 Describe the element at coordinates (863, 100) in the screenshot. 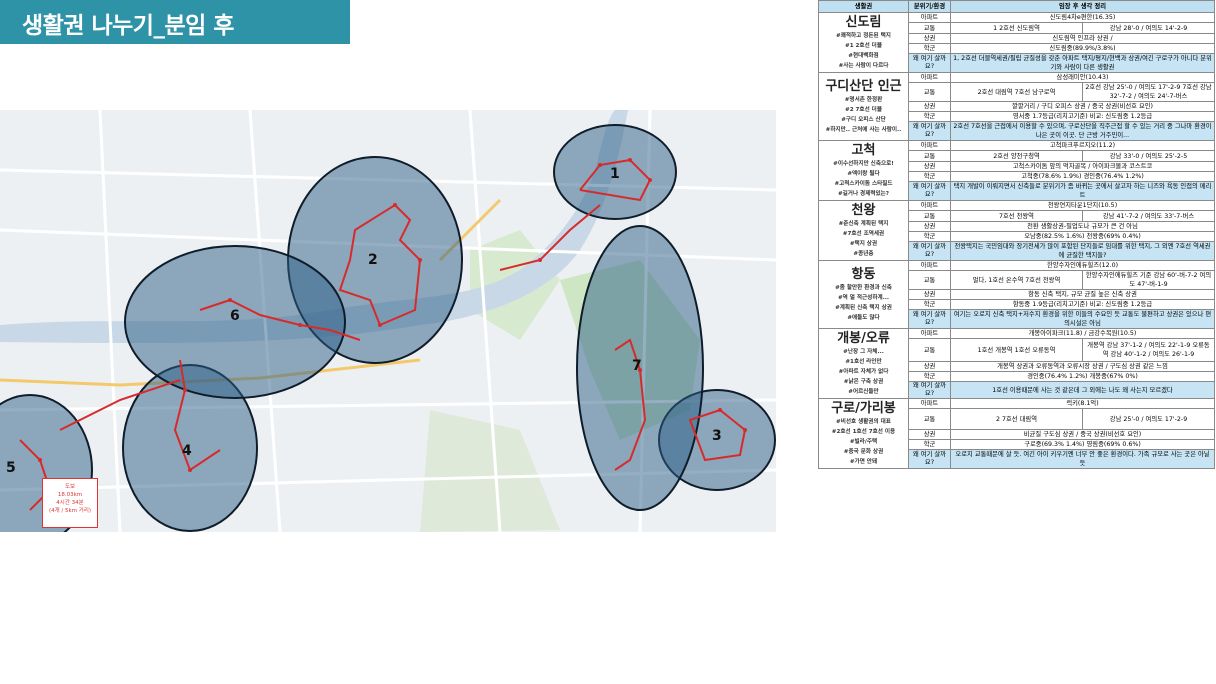

I see `area-tag: #명서촌 한정판` at that location.